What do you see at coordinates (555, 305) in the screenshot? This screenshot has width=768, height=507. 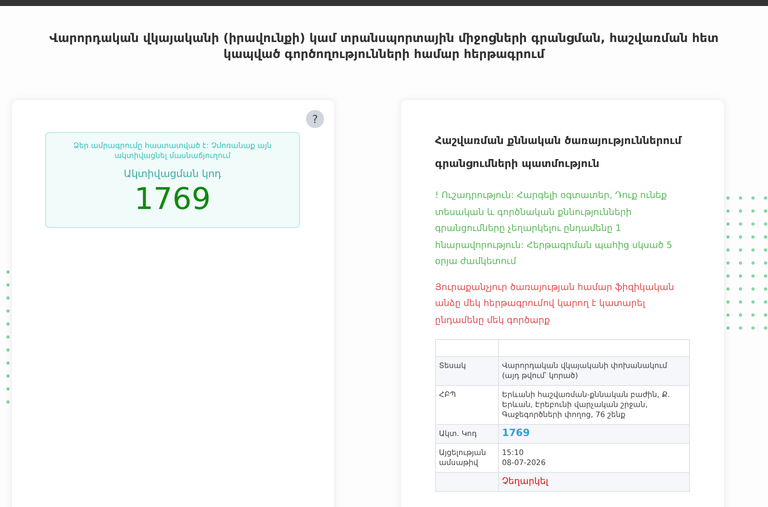 I see `alert-notice: Յուրաքանչյուր ծառայության համար ֆիզիկական անձը մեկ հերթագրումով կարող է կատարել ընդամենը մեկ գործարք` at bounding box center [555, 305].